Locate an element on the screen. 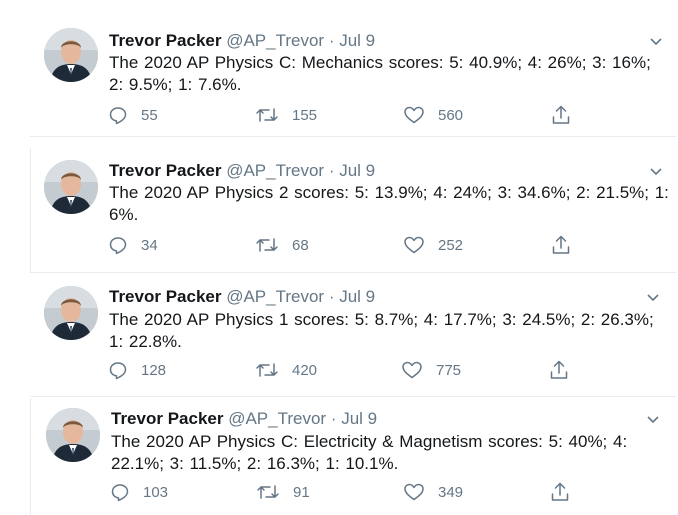 The height and width of the screenshot is (515, 678). like-count: 349 is located at coordinates (451, 492).